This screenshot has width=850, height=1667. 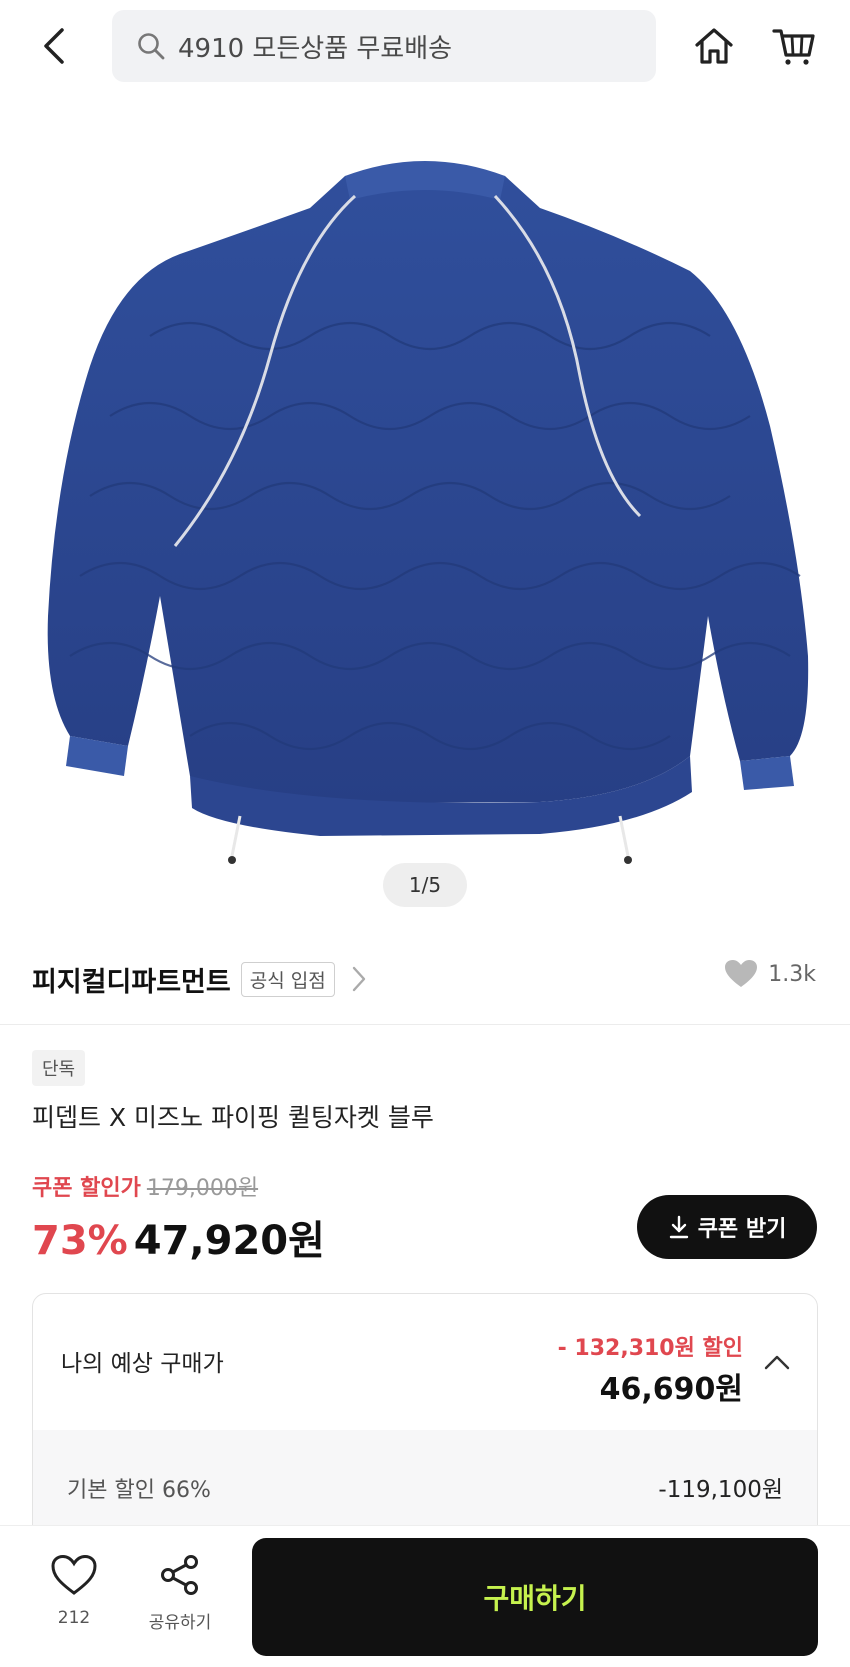 I want to click on cart-icon, so click(x=793, y=47).